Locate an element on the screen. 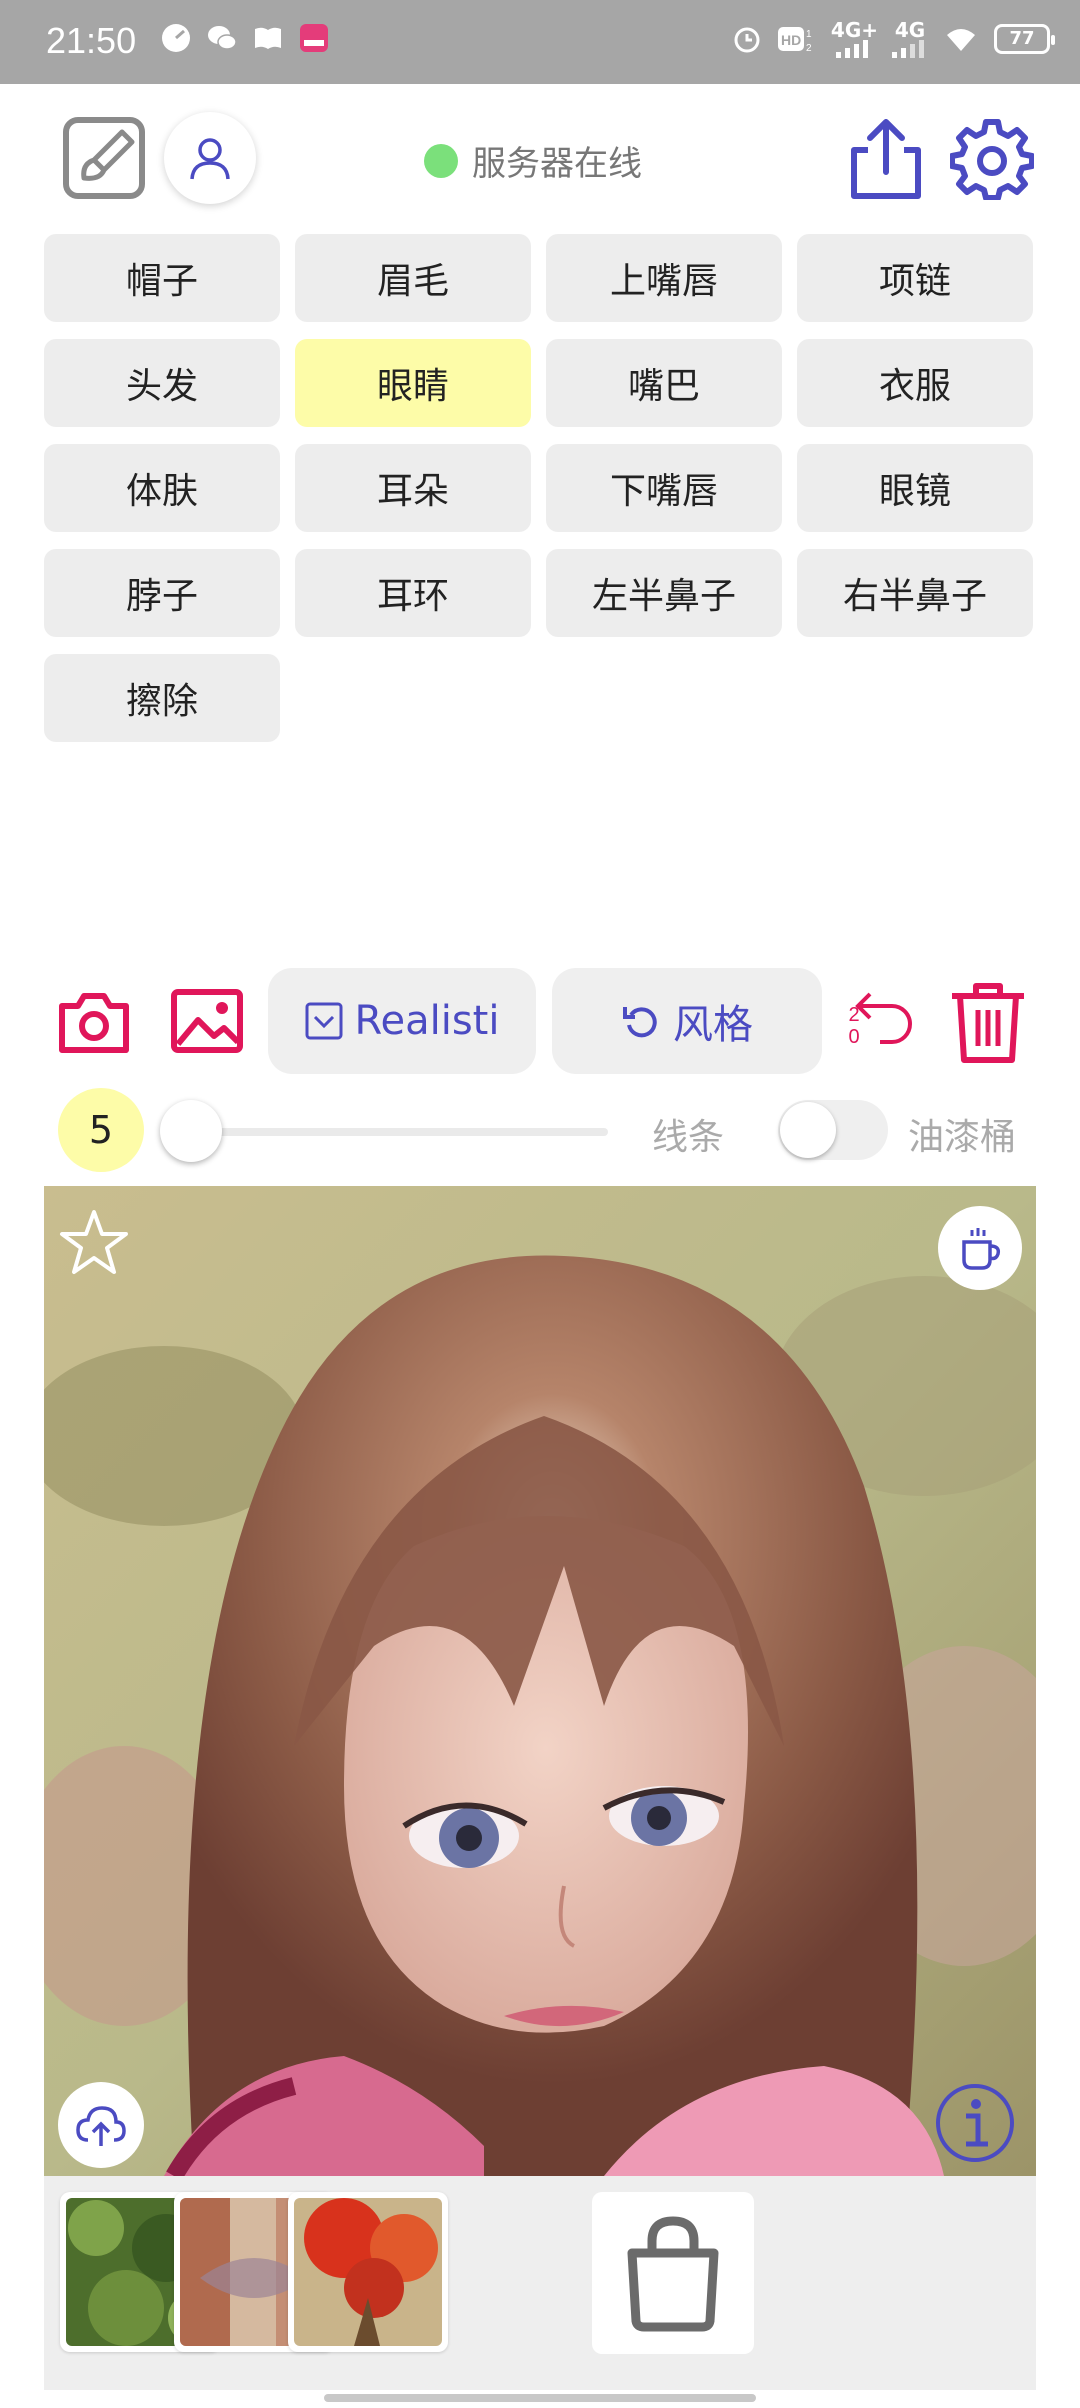 The width and height of the screenshot is (1080, 2408). segment-label-button: 嘴巴 is located at coordinates (664, 383).